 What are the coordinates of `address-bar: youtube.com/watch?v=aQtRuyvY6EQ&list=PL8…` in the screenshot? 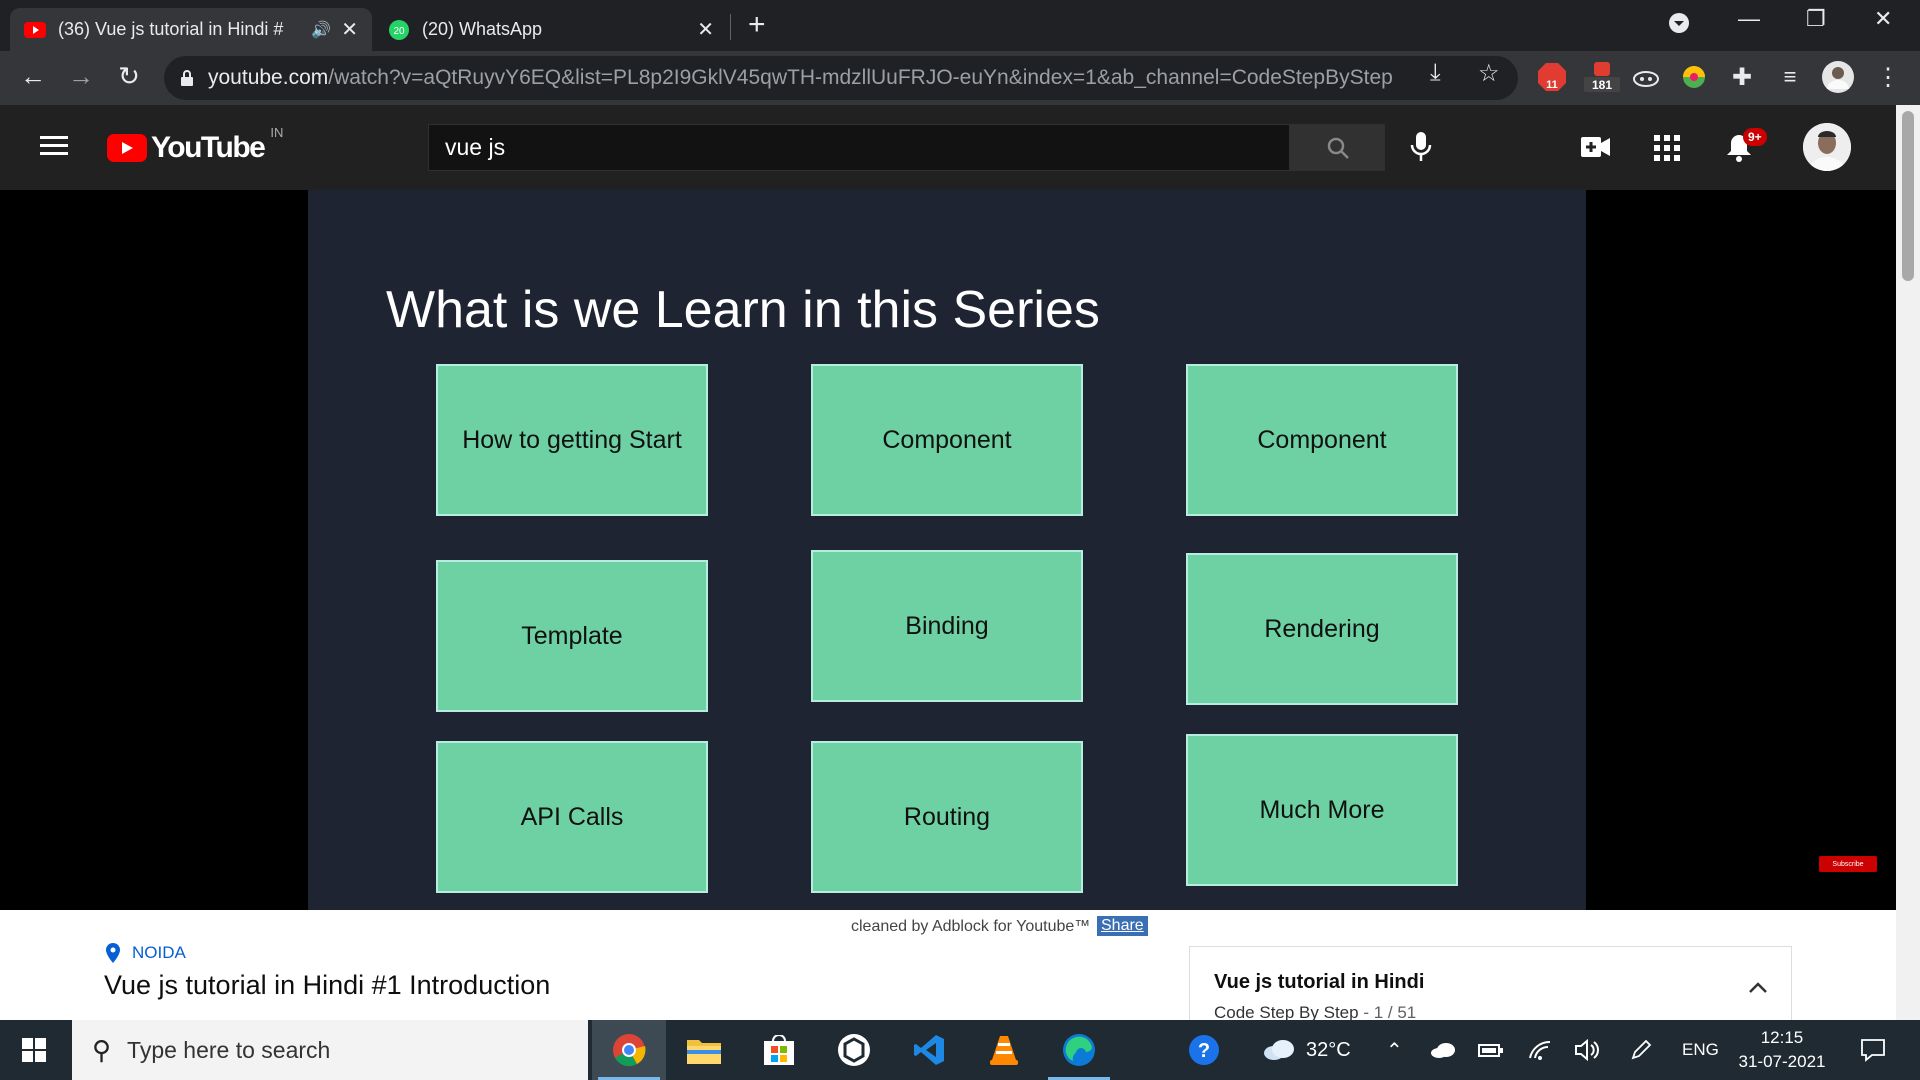 It's located at (841, 78).